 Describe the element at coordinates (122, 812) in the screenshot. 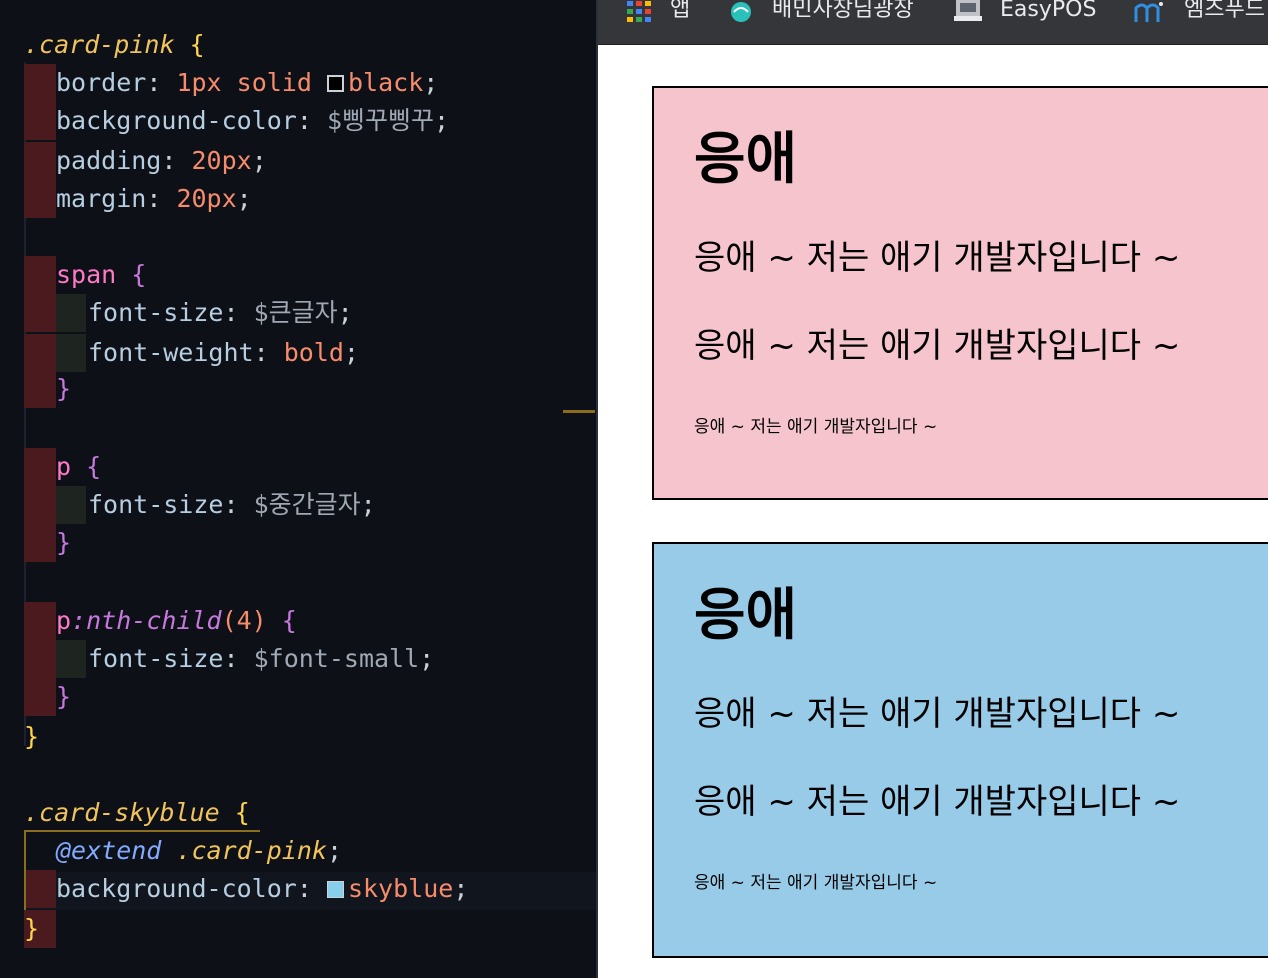

I see `selector-card-skyblue: .card-skyblue` at that location.